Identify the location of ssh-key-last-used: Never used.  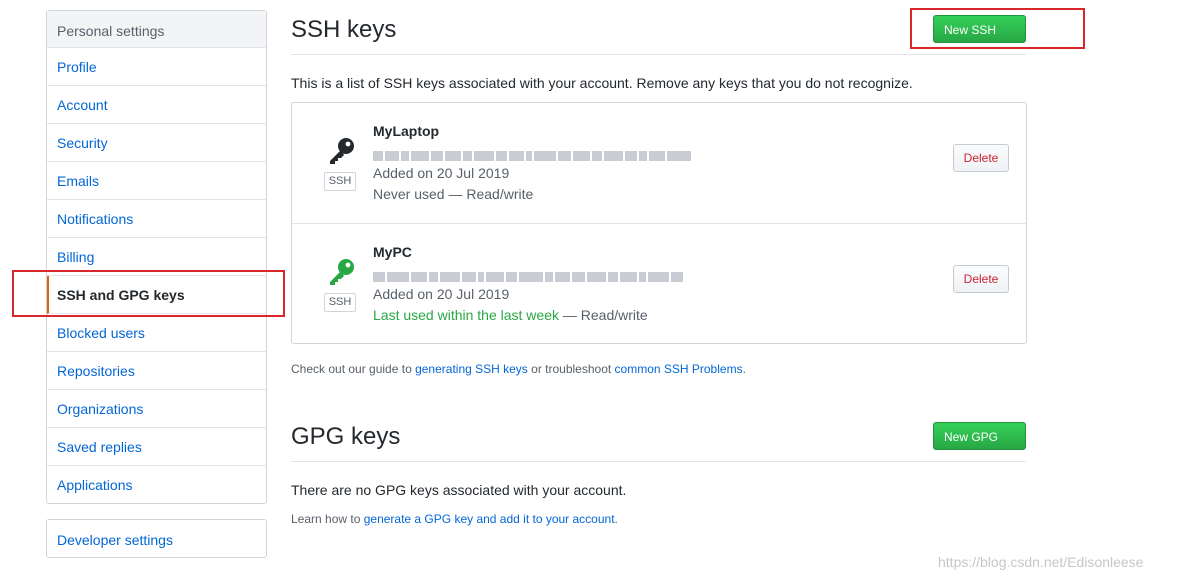
(409, 194).